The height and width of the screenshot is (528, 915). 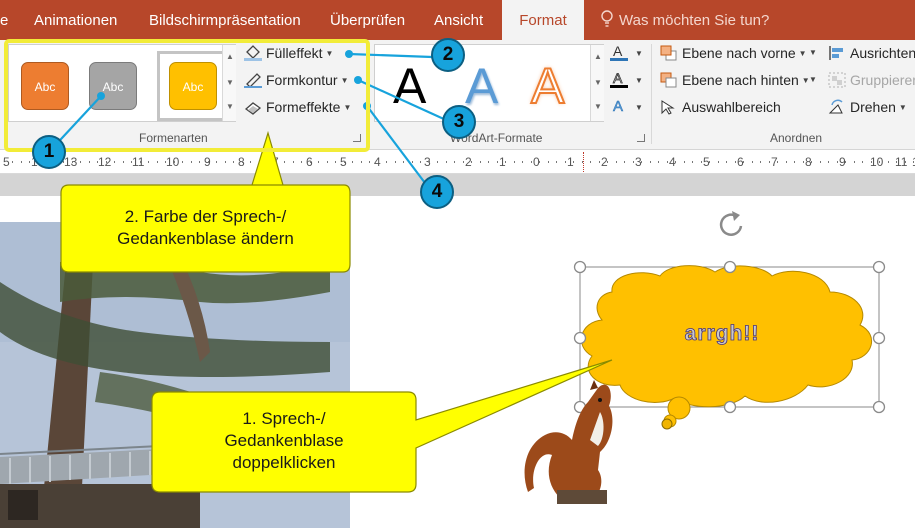 What do you see at coordinates (598, 107) in the screenshot?
I see `wordart-more-icon: ▼` at bounding box center [598, 107].